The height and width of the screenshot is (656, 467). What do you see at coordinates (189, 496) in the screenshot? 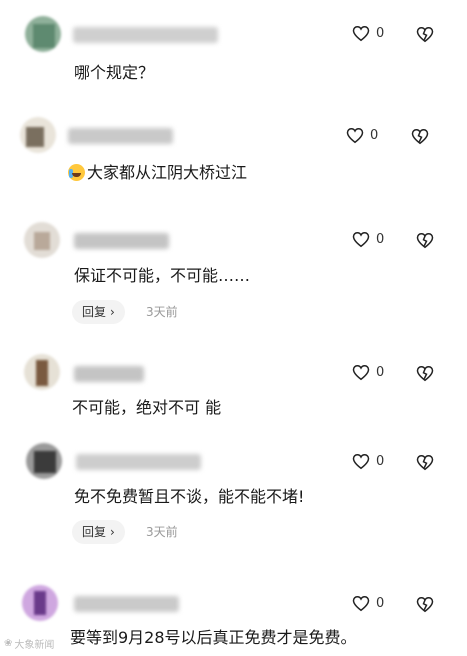
I see `comment-text: 免不免费暂且不谈，能不能不堵!` at bounding box center [189, 496].